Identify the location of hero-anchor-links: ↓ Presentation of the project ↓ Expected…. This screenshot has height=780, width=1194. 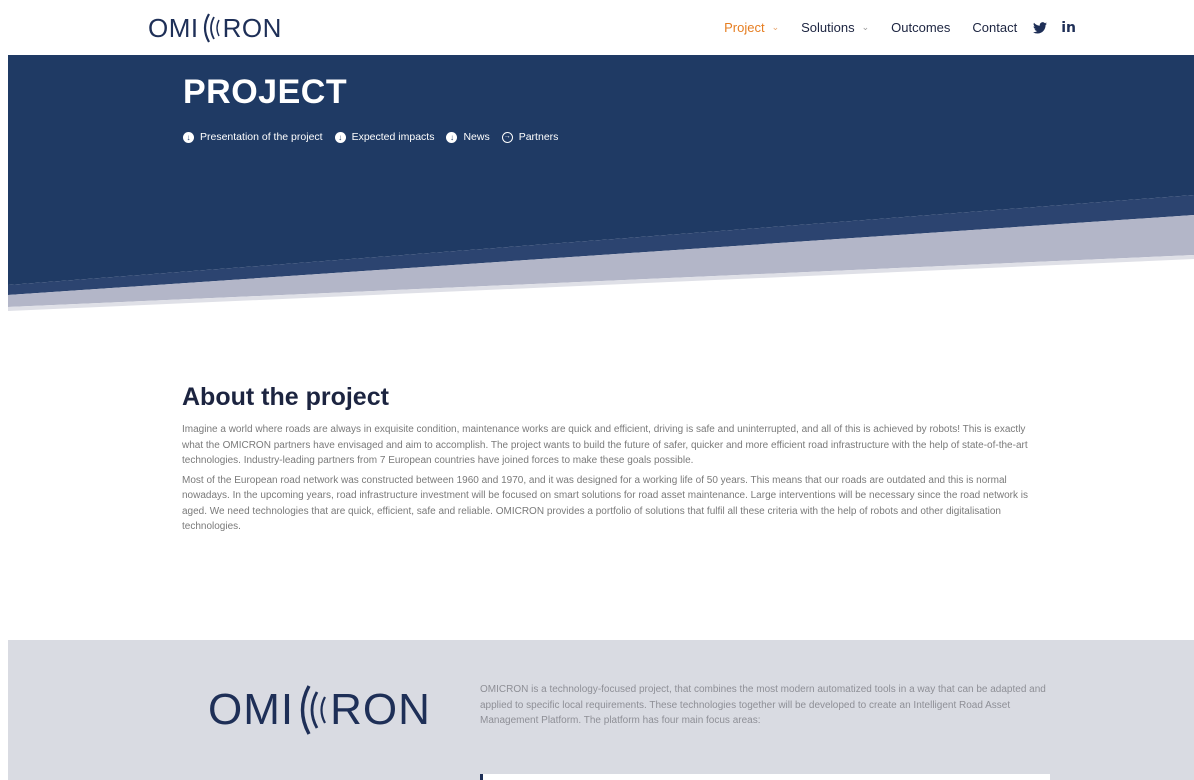
(376, 137).